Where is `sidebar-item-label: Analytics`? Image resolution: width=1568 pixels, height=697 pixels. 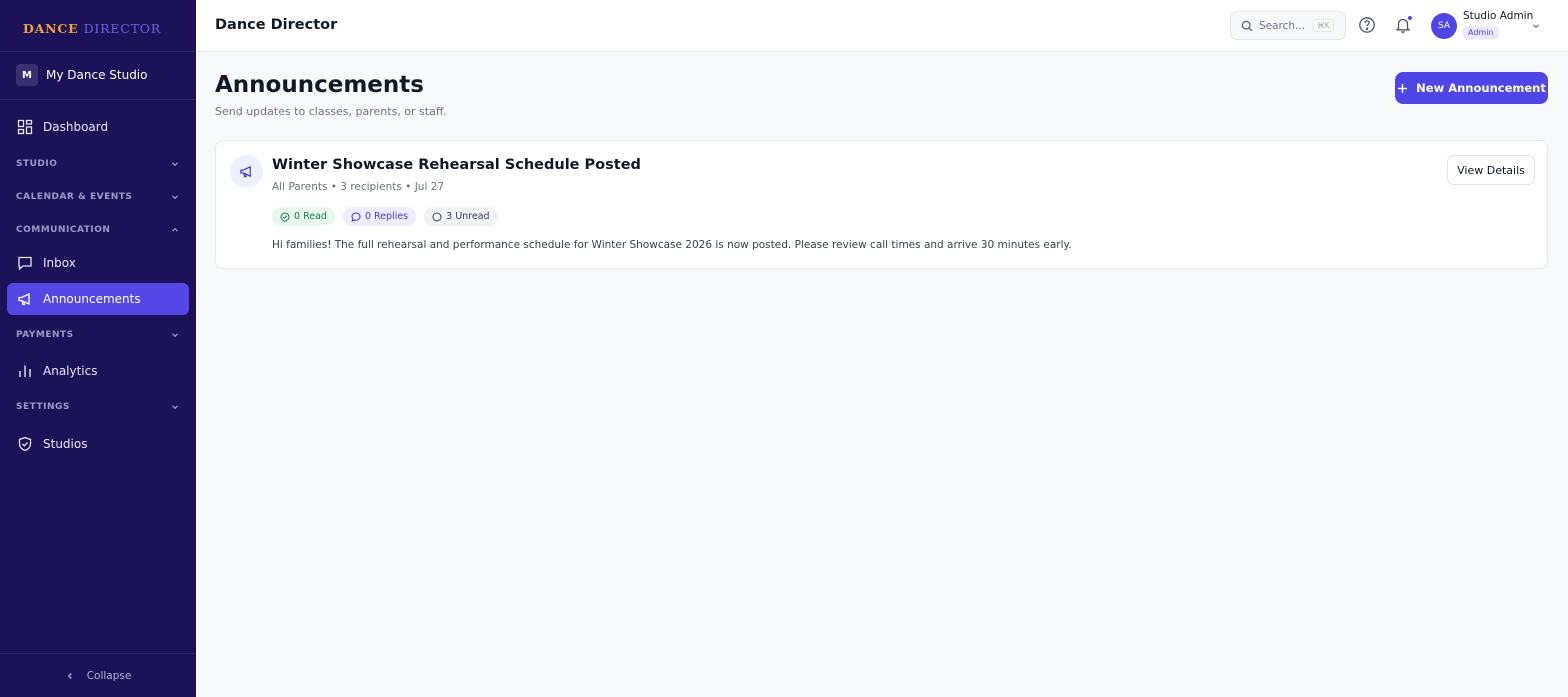 sidebar-item-label: Analytics is located at coordinates (70, 371).